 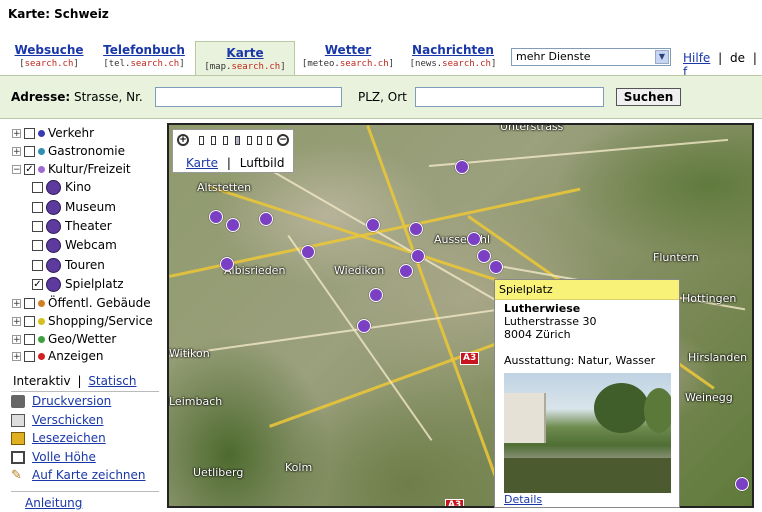 I want to click on tool-send: Verschicken, so click(x=57, y=420).